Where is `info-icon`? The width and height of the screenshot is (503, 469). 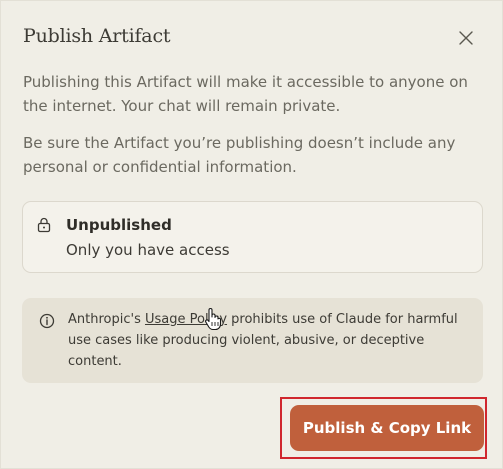 info-icon is located at coordinates (47, 321).